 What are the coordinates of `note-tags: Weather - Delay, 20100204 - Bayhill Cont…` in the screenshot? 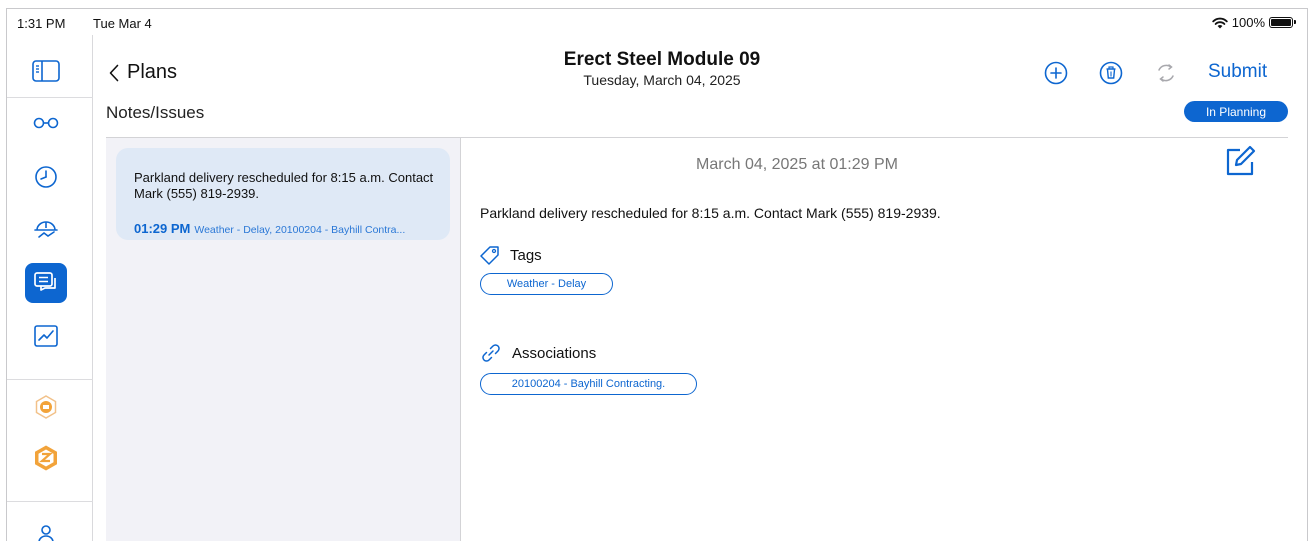 It's located at (300, 230).